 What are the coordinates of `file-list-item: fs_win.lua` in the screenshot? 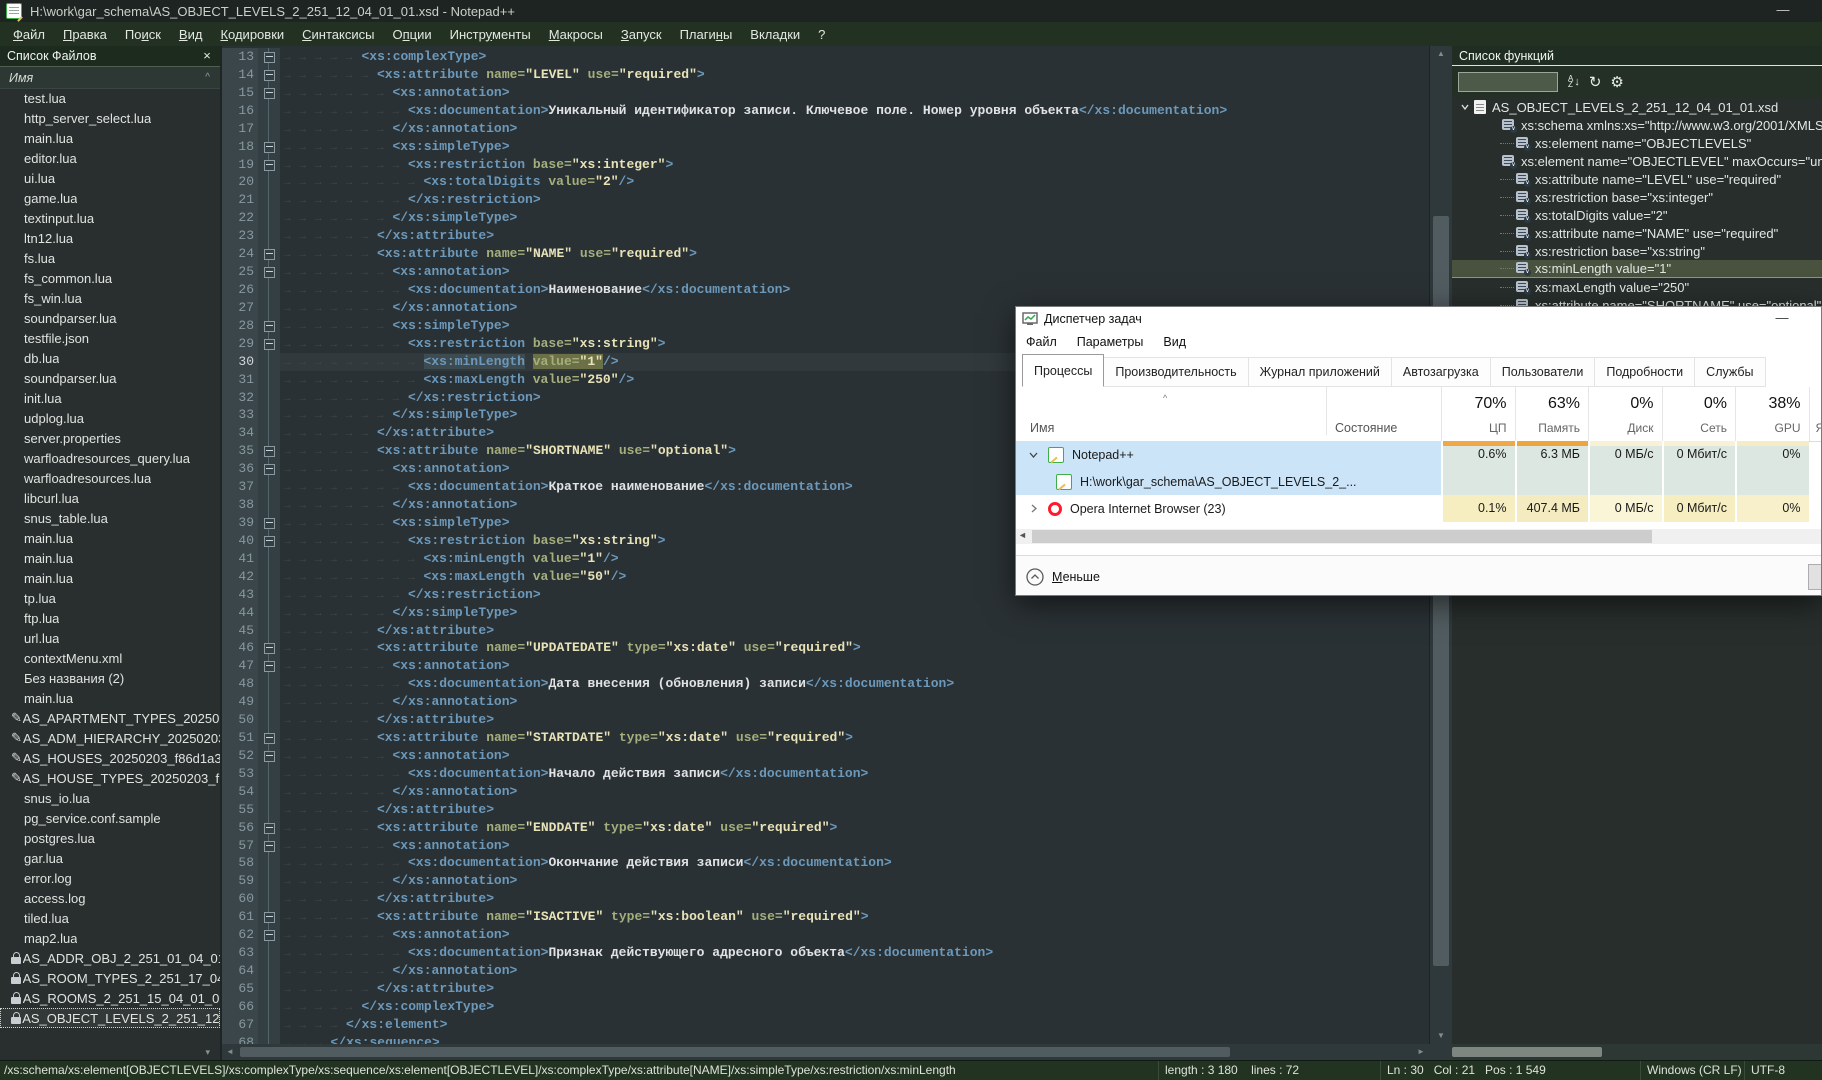 It's located at (110, 298).